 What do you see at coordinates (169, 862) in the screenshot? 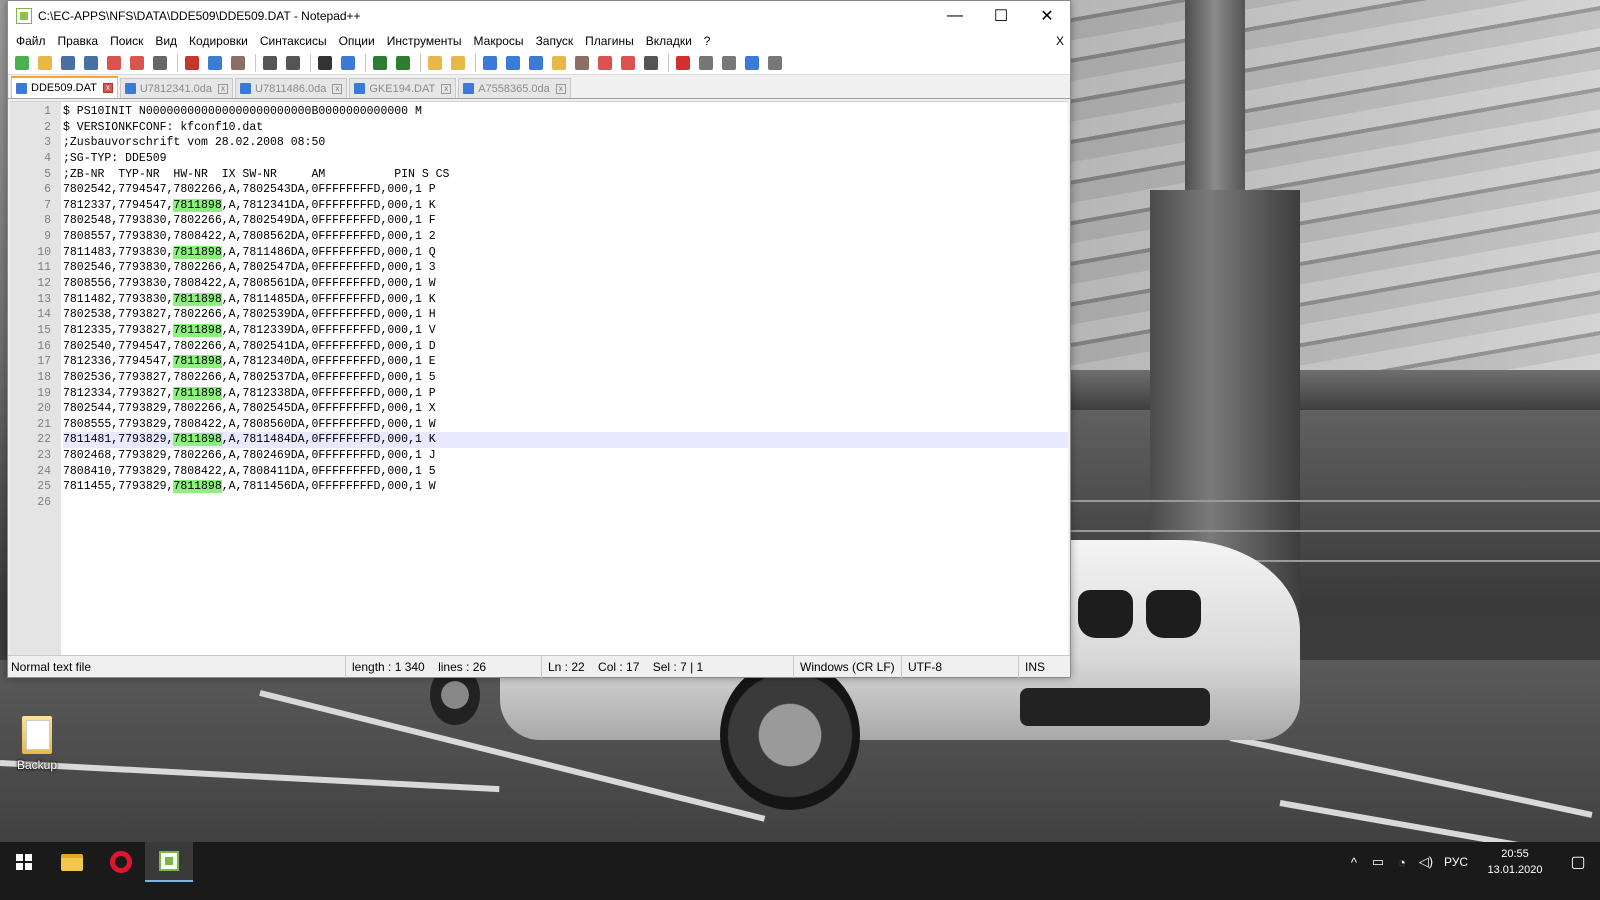
I see `taskbar-notepad-plus-plus` at bounding box center [169, 862].